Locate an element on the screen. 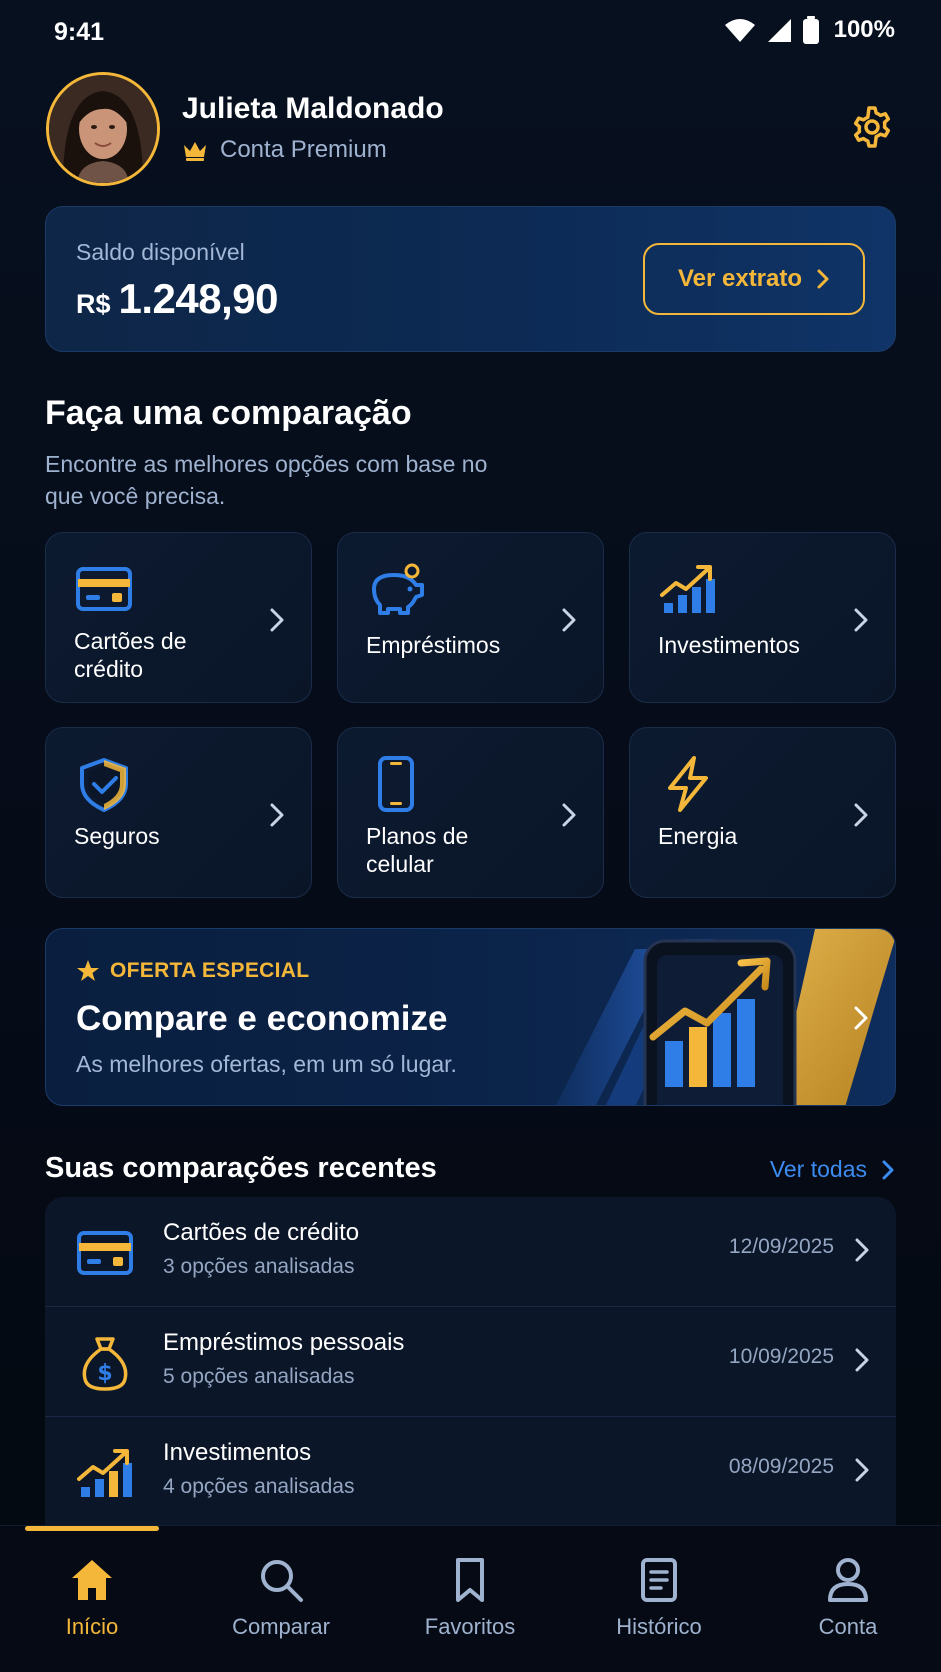 The width and height of the screenshot is (941, 1672). balance-amount: 1.248,90 is located at coordinates (198, 298).